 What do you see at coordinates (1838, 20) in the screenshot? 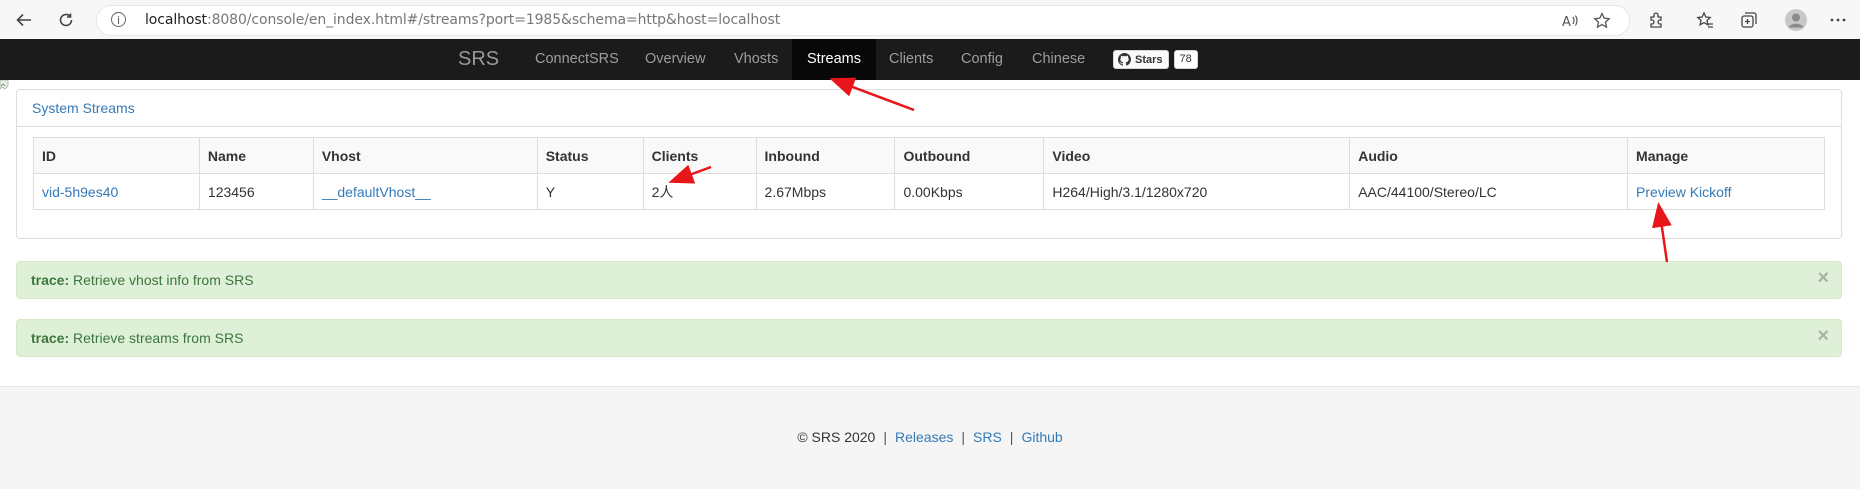
I see `more-options-icon` at bounding box center [1838, 20].